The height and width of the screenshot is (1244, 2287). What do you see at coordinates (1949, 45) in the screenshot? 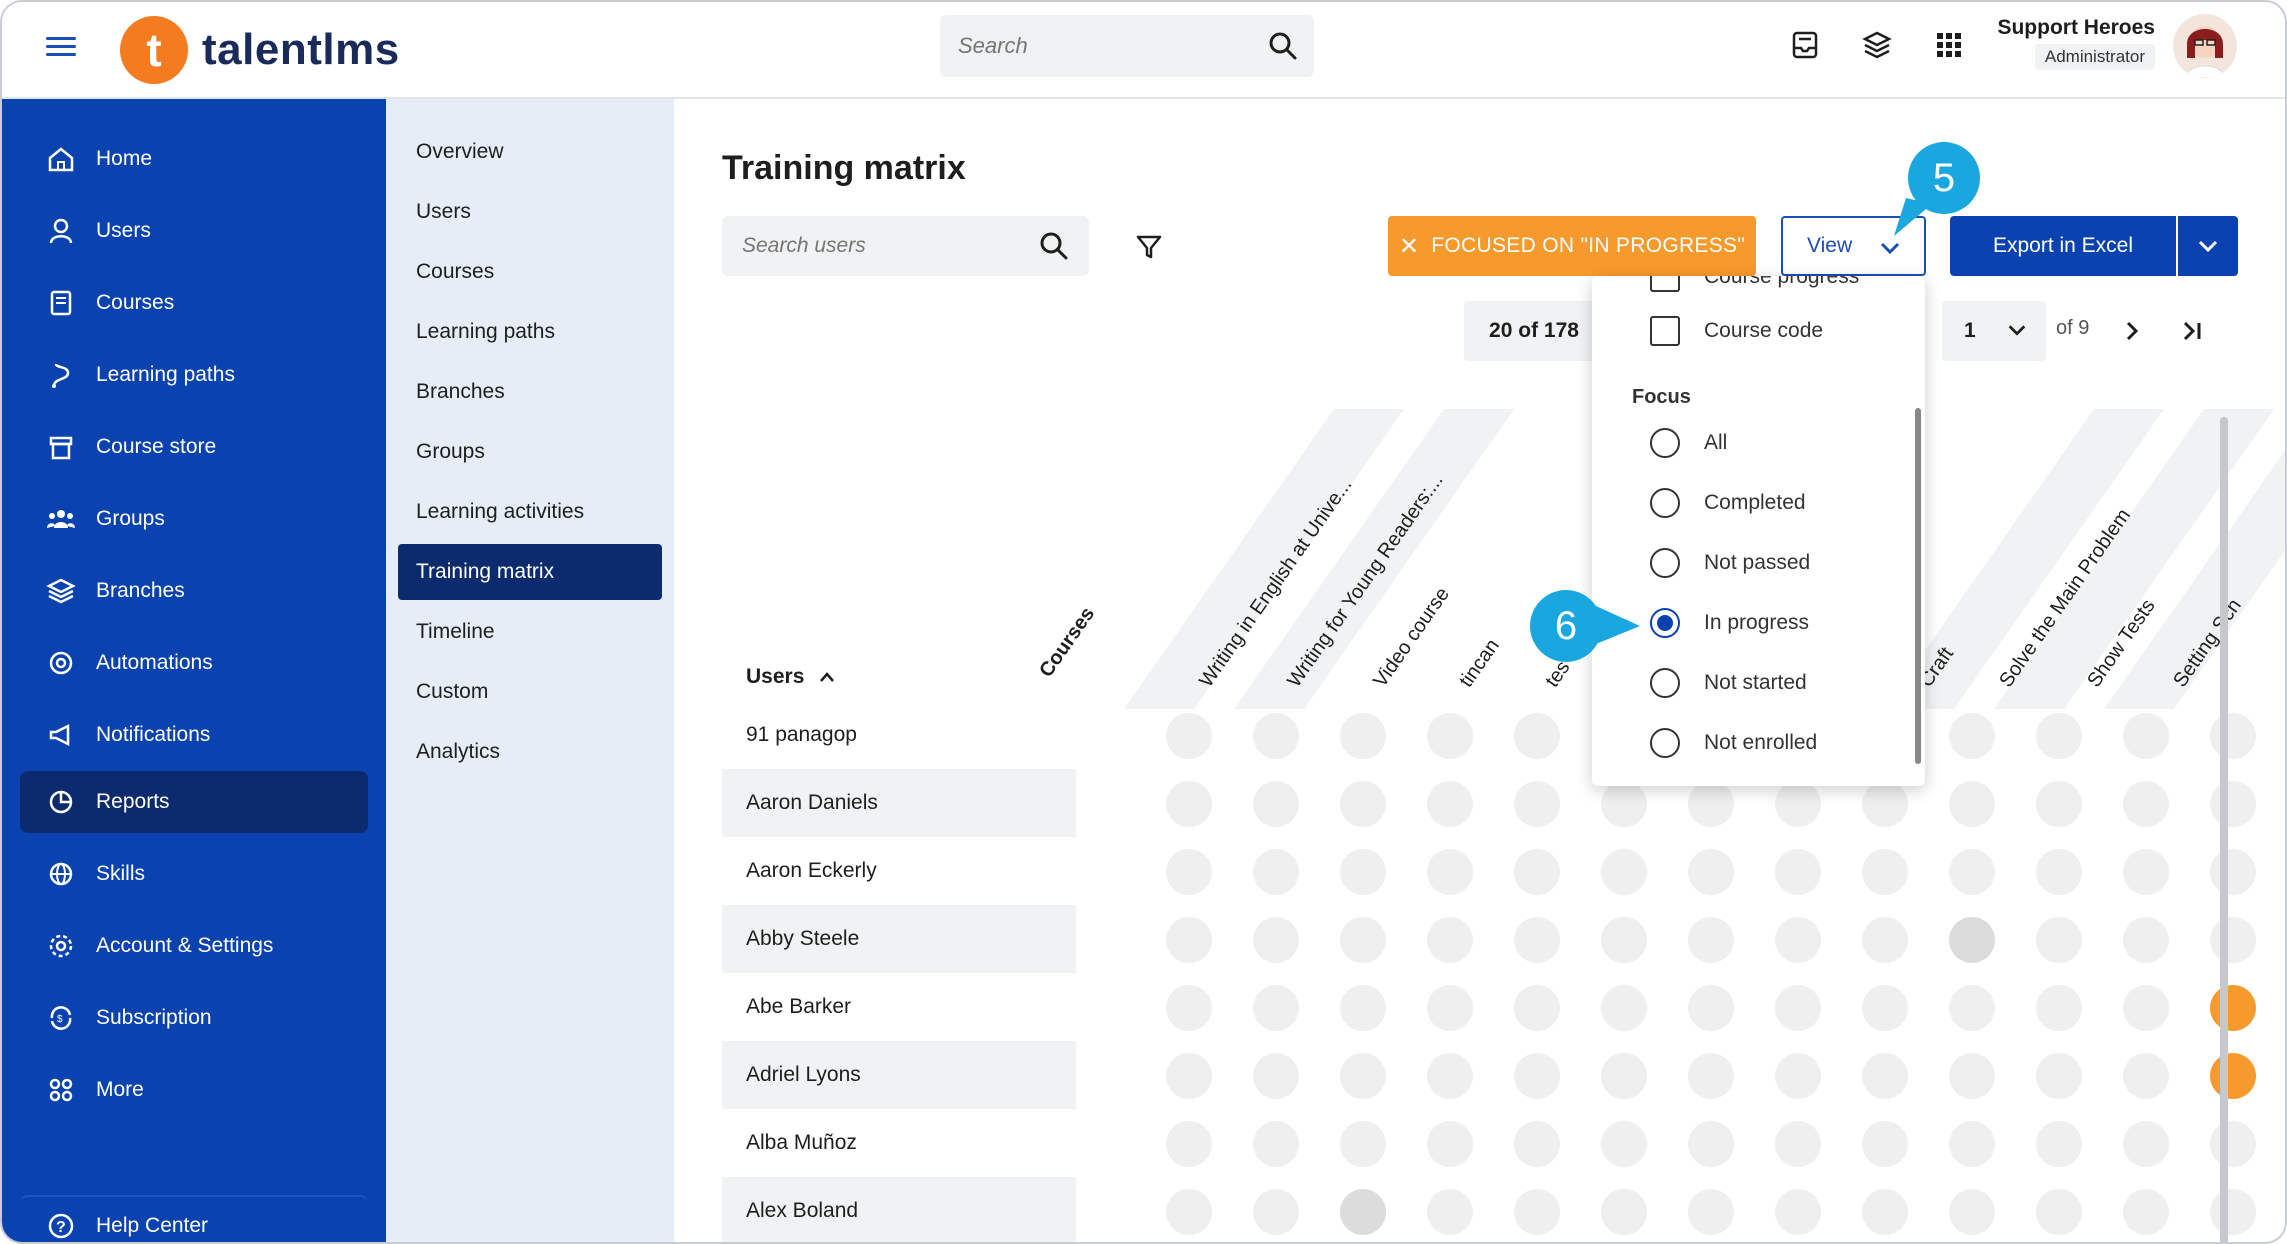
I see `apps-grid-icon` at bounding box center [1949, 45].